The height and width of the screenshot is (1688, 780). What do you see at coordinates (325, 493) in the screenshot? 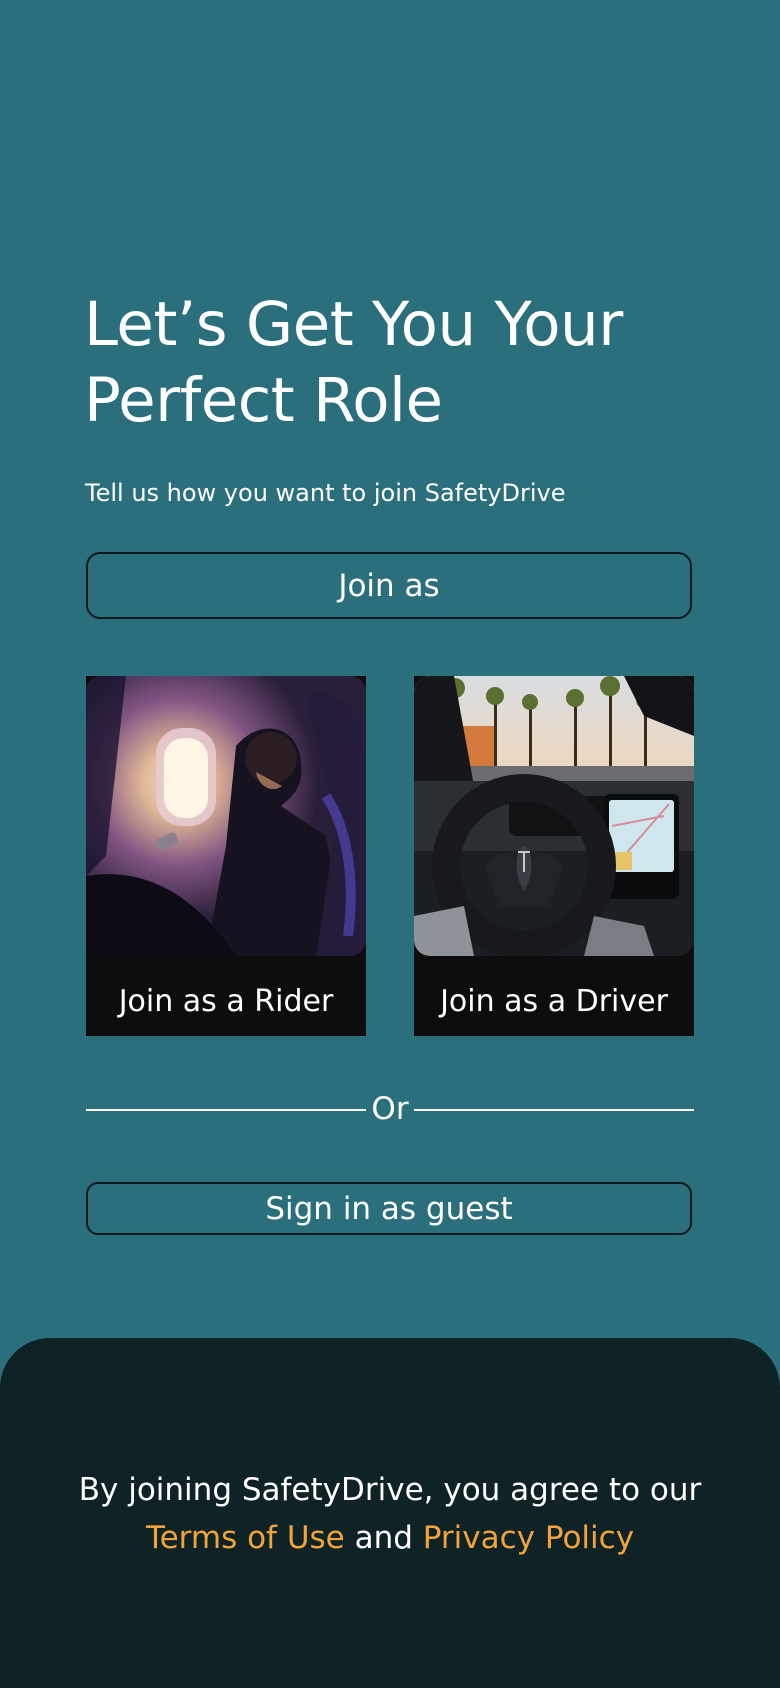
I see `page-subtitle: Tell us how you want to join SafetyDrive` at bounding box center [325, 493].